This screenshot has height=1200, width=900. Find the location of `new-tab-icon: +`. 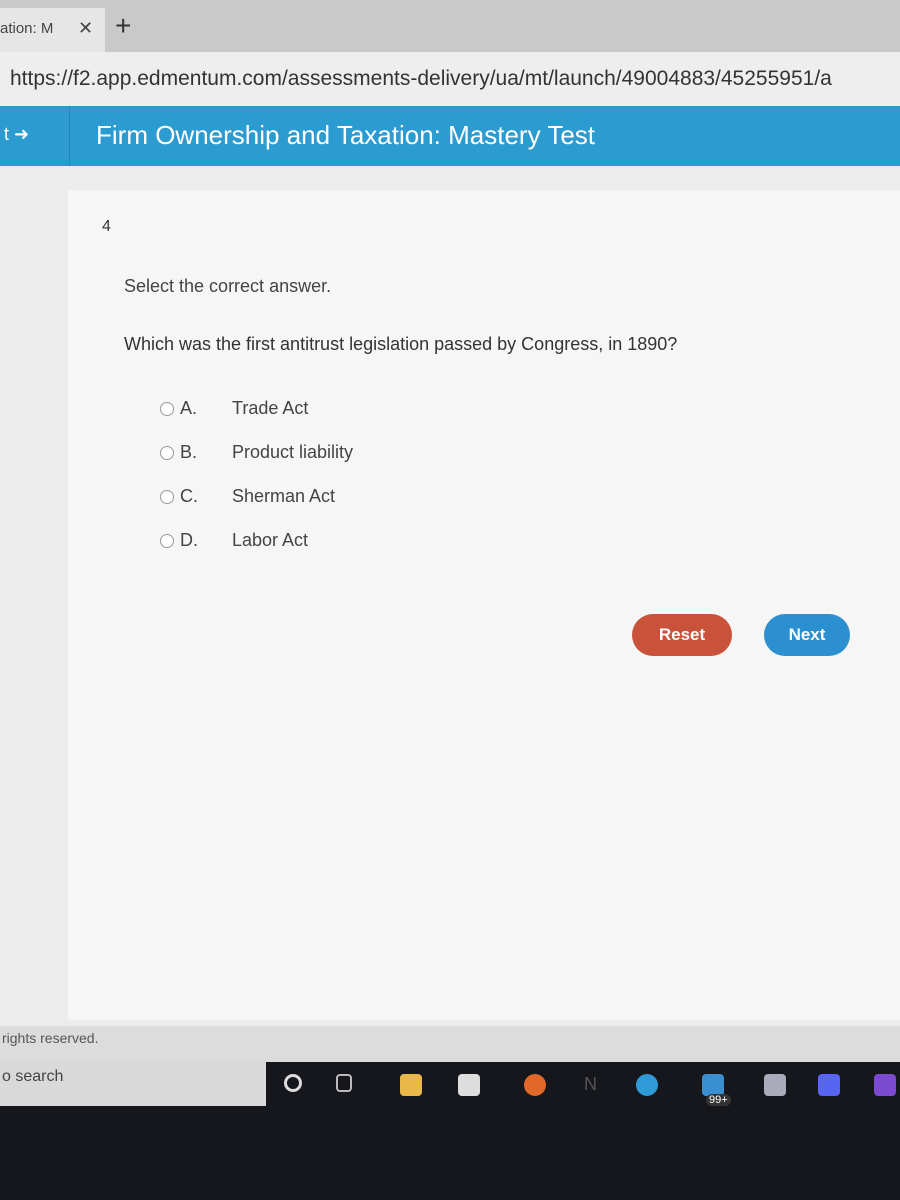

new-tab-icon: + is located at coordinates (123, 26).